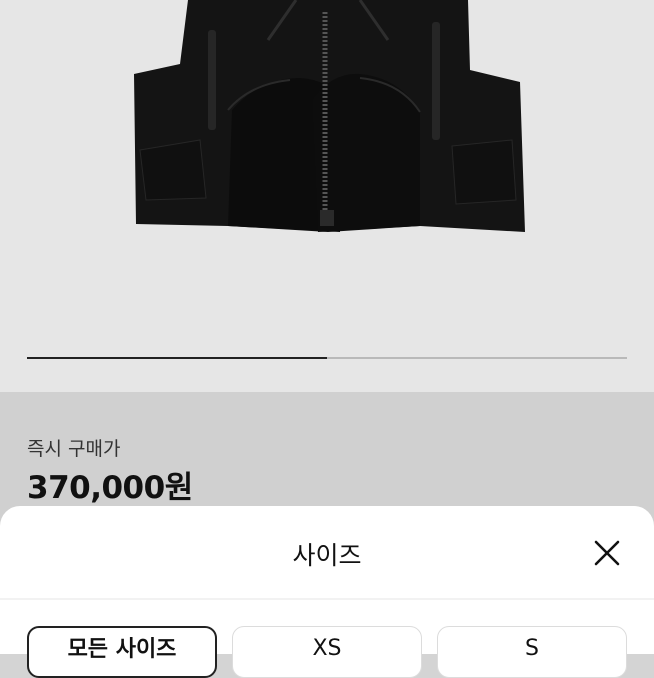 Image resolution: width=654 pixels, height=678 pixels. I want to click on image-progress-fill, so click(177, 358).